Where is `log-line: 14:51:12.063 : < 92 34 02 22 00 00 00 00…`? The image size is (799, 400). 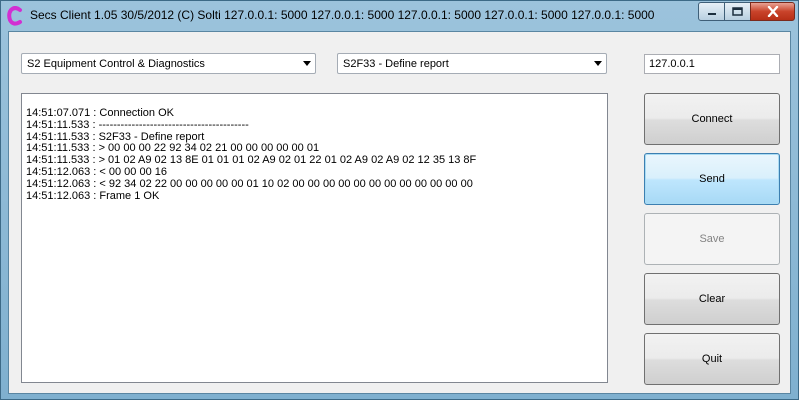 log-line: 14:51:12.063 : < 92 34 02 22 00 00 00 00… is located at coordinates (249, 183).